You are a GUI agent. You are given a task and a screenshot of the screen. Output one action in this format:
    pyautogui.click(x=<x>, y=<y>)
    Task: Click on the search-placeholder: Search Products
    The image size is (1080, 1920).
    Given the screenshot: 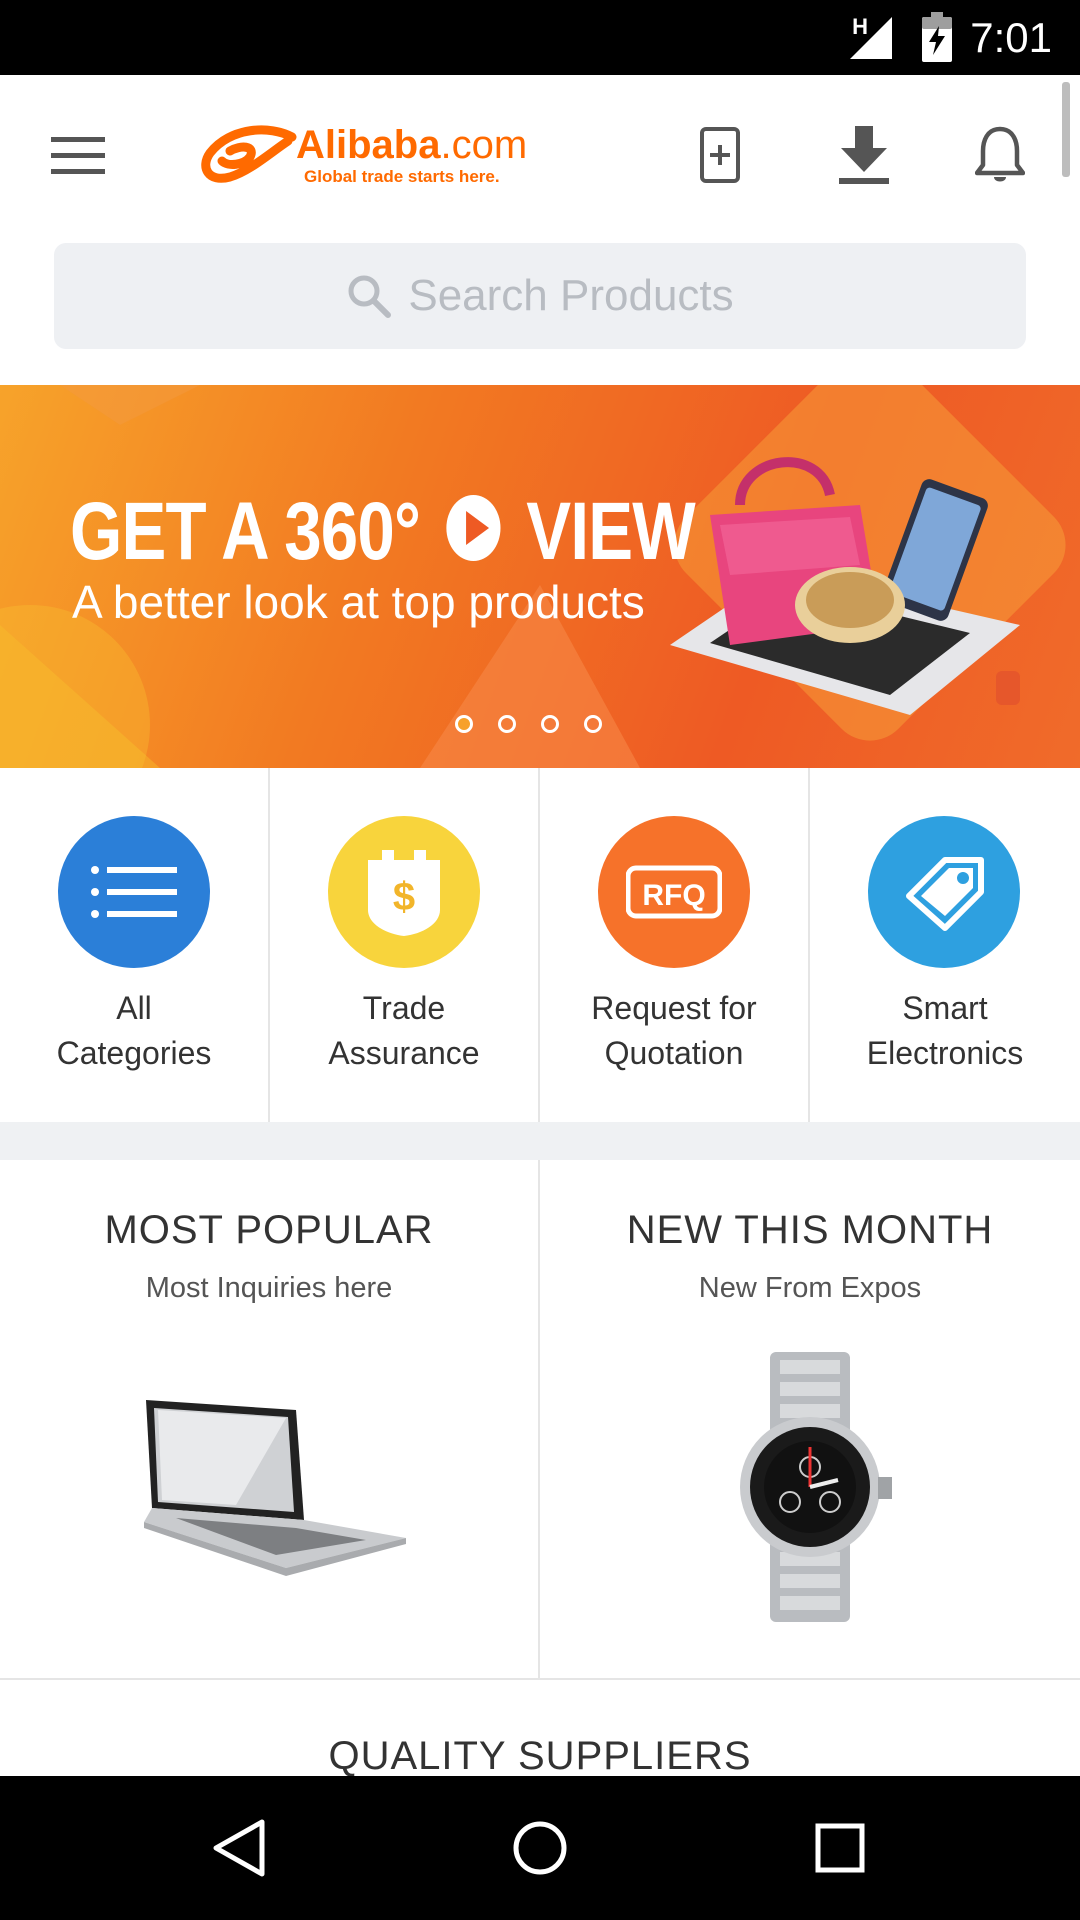 What is the action you would take?
    pyautogui.click(x=571, y=295)
    